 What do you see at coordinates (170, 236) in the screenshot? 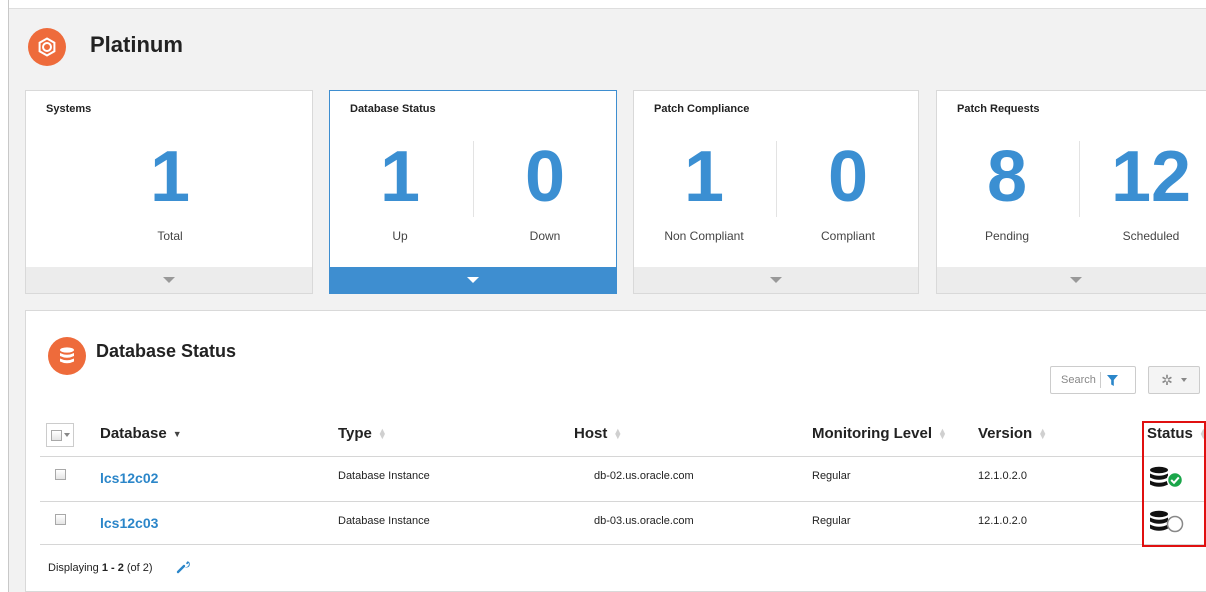
I see `metric-label: Total` at bounding box center [170, 236].